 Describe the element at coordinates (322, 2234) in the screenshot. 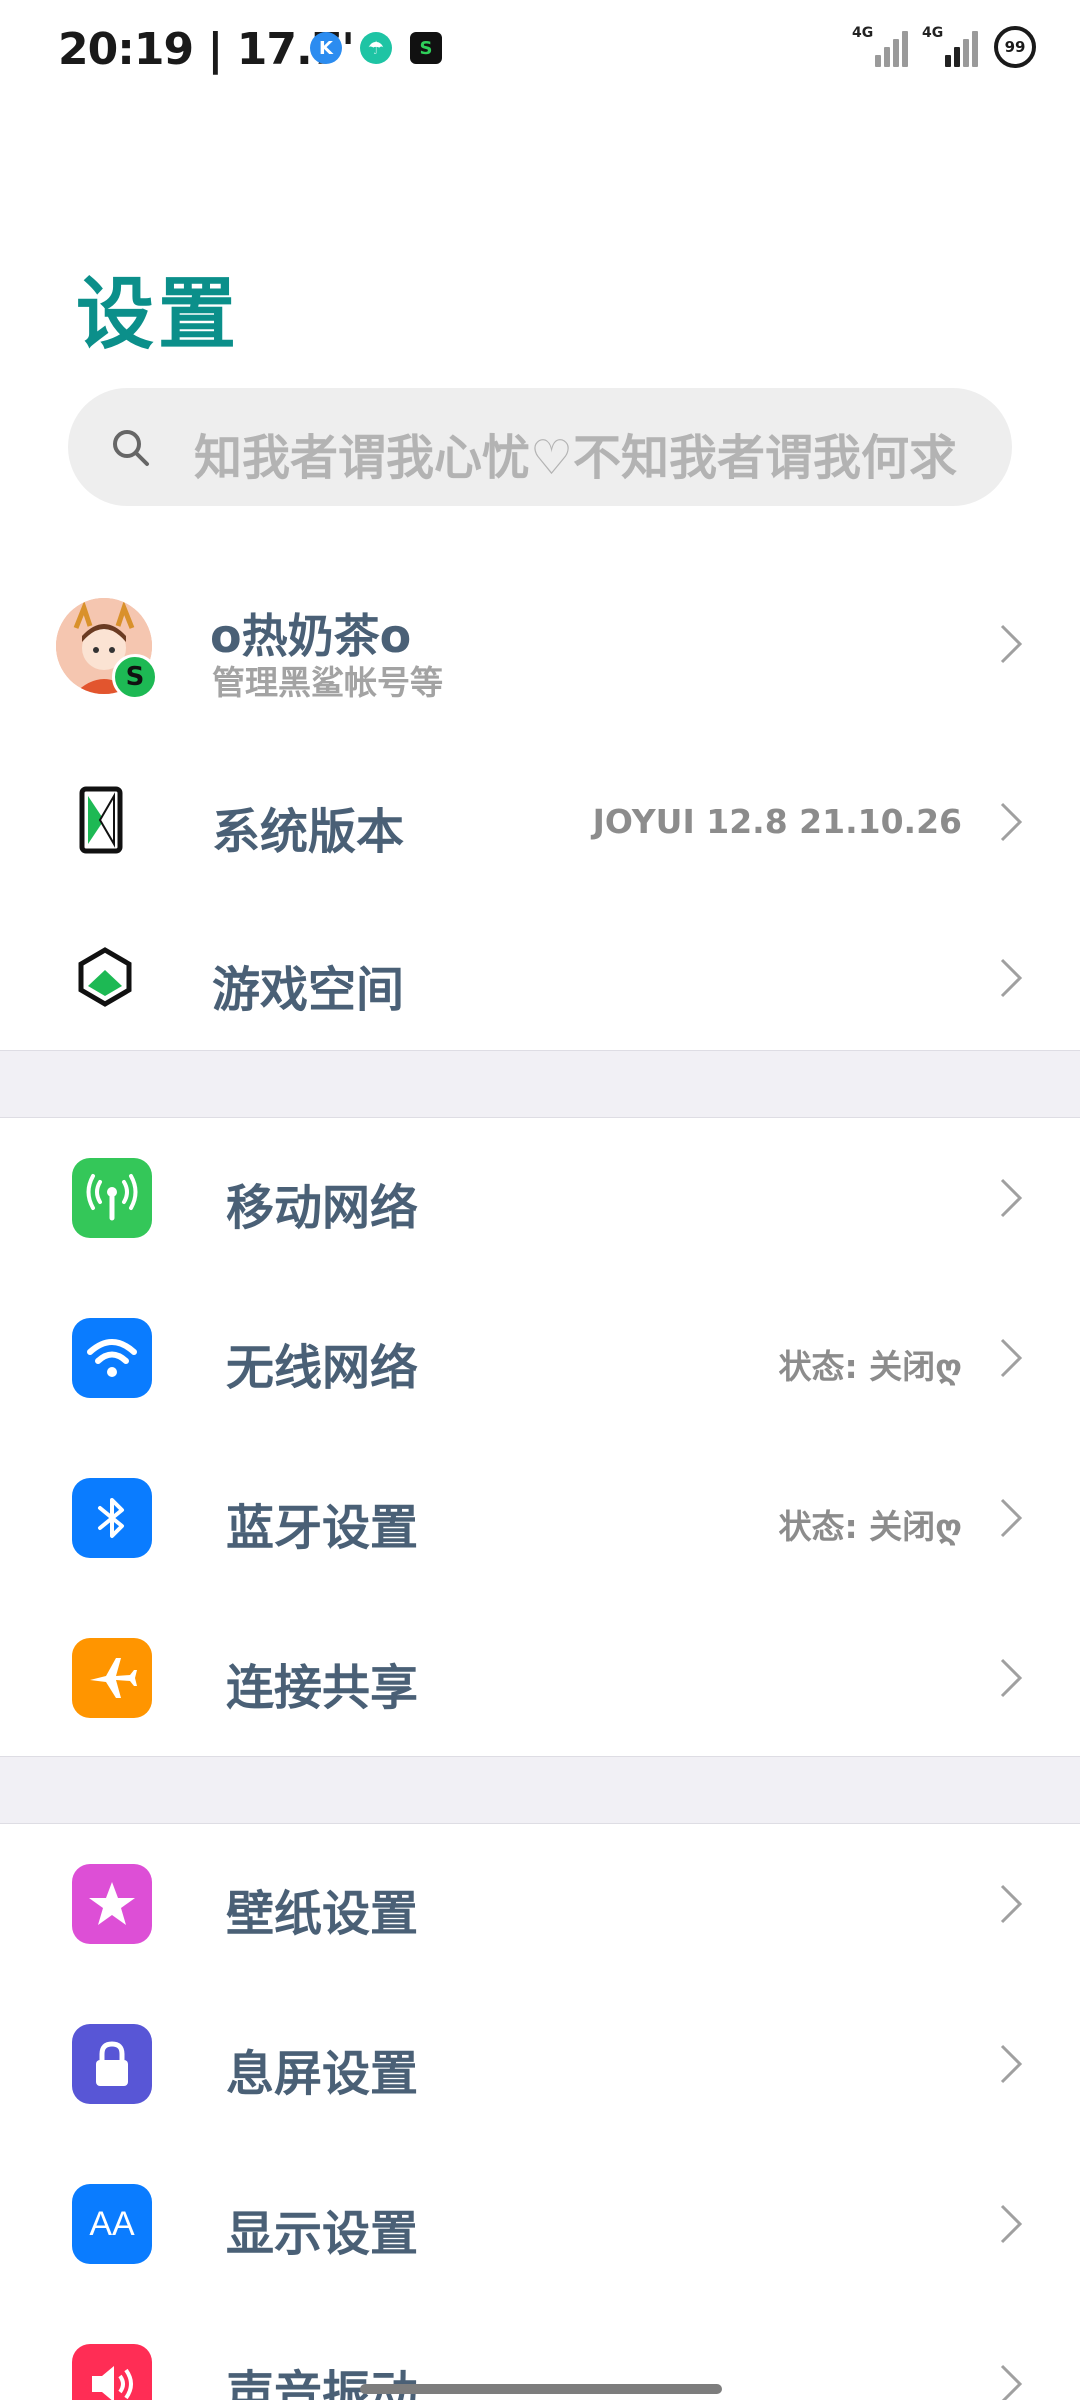

I see `display-label: 显示设置` at that location.